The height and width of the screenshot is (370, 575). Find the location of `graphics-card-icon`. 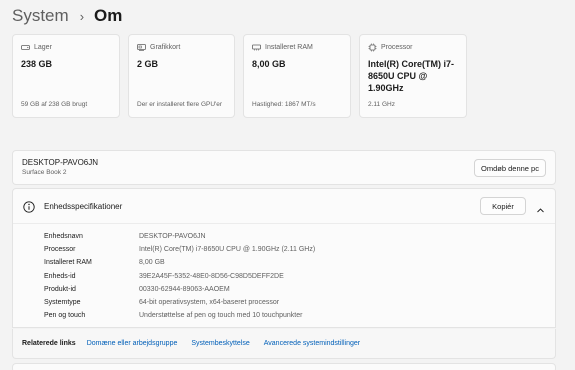

graphics-card-icon is located at coordinates (141, 47).